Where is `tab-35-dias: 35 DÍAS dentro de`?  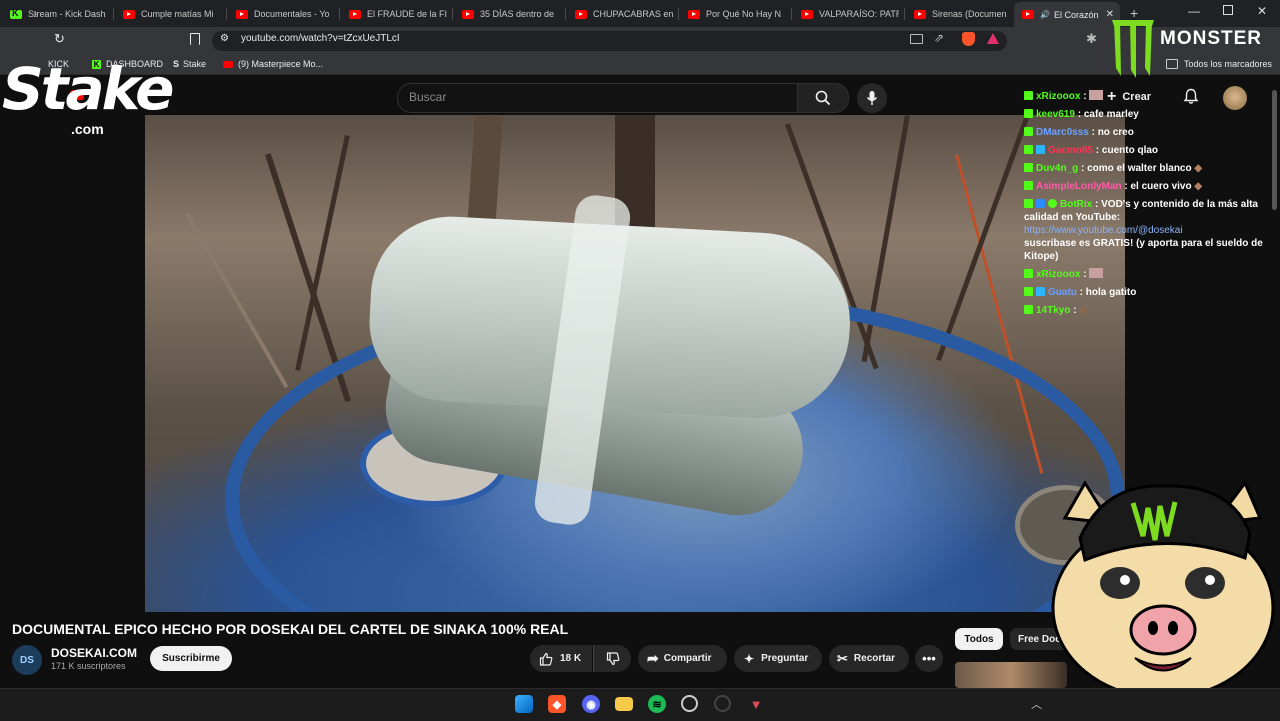 tab-35-dias: 35 DÍAS dentro de is located at coordinates (506, 14).